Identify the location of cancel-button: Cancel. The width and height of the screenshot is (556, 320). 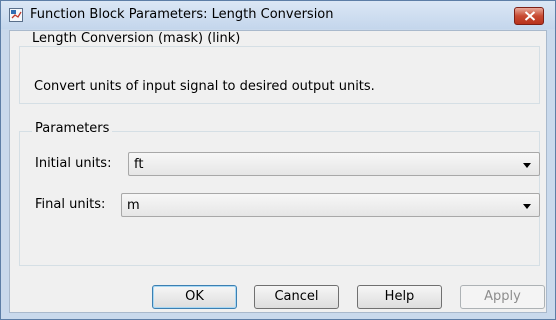
(296, 297).